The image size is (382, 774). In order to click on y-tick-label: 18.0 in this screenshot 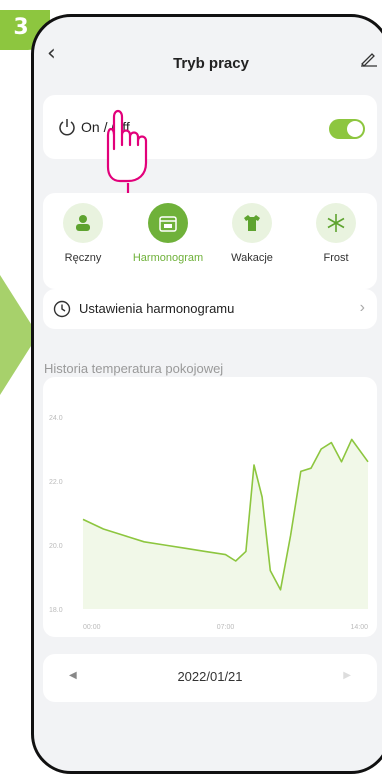, I will do `click(56, 610)`.